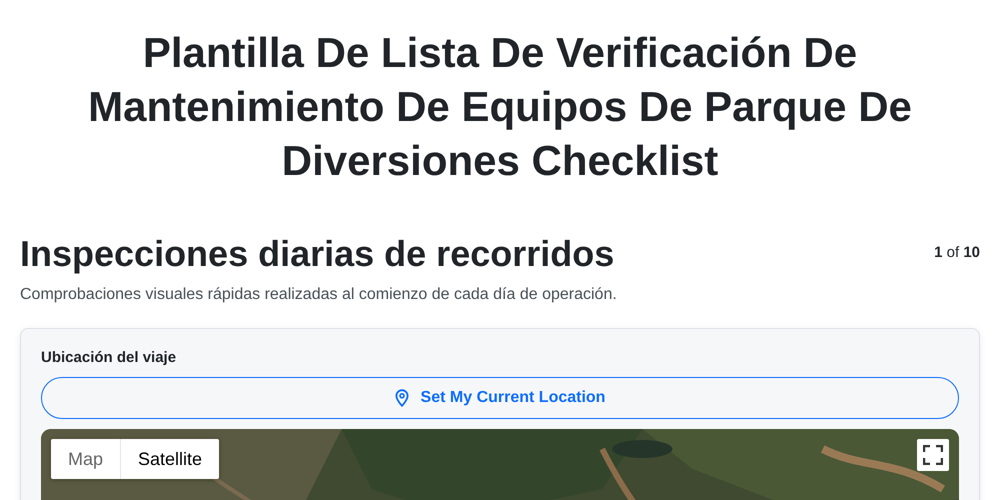  Describe the element at coordinates (500, 398) in the screenshot. I see `set-location-button: Set My Current Location` at that location.